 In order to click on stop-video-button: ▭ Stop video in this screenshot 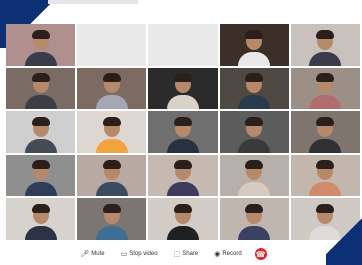, I will do `click(139, 254)`.